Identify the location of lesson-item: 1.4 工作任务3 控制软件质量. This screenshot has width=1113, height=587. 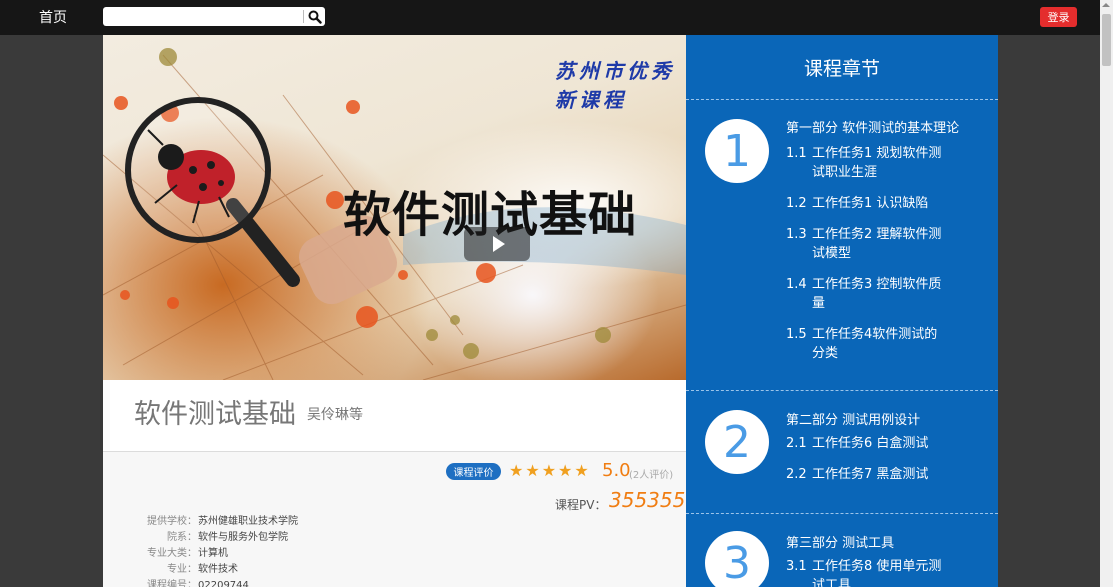
(864, 294).